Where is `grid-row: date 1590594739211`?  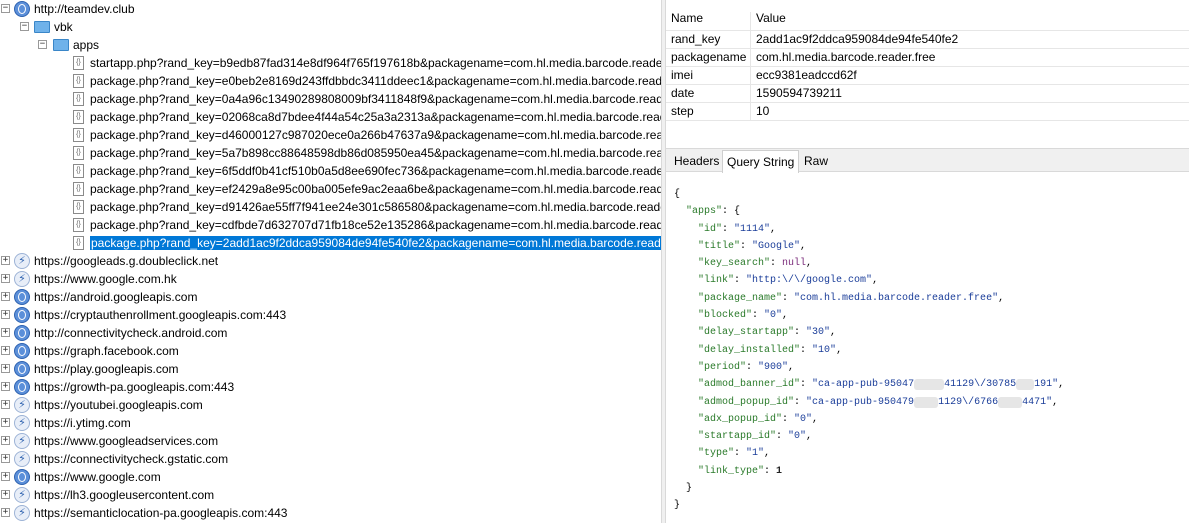
grid-row: date 1590594739211 is located at coordinates (927, 94).